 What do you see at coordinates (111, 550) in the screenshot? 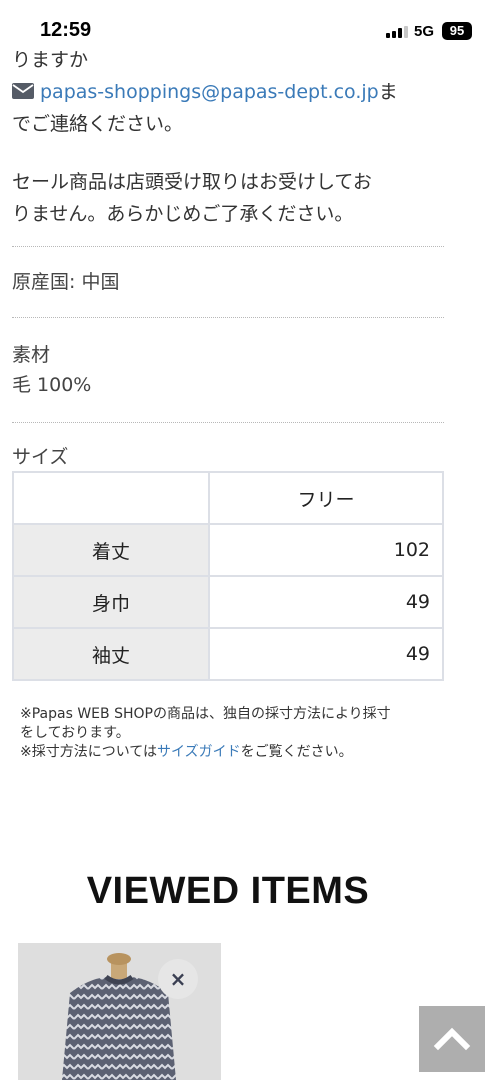
I see `size-row-name: 着丈` at bounding box center [111, 550].